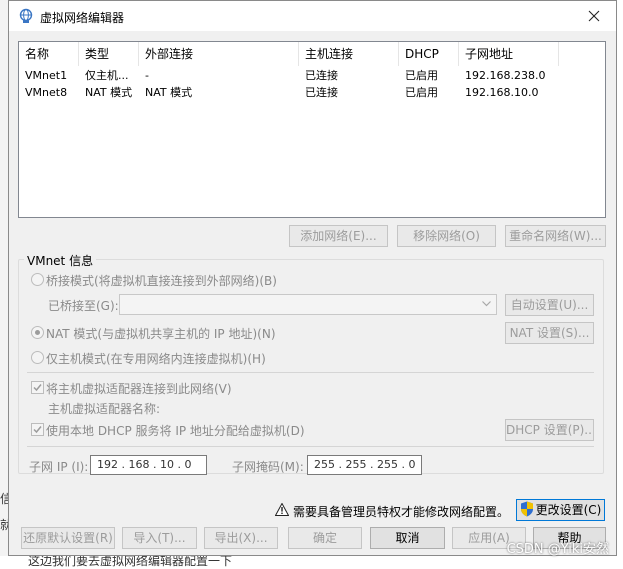  I want to click on cancel-button: 取消, so click(407, 538).